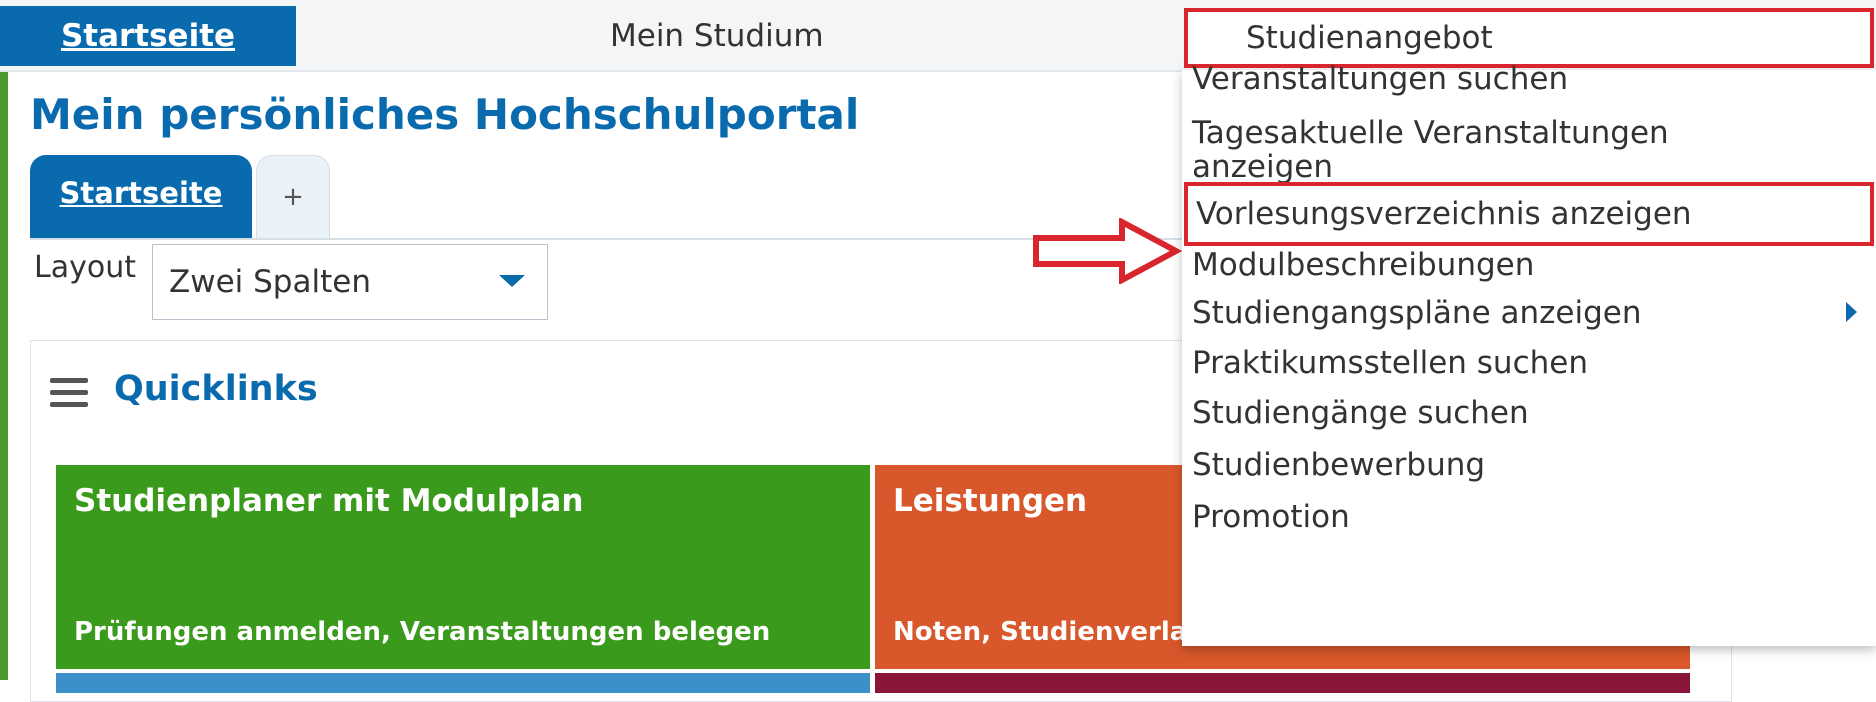 The image size is (1876, 702). What do you see at coordinates (1529, 38) in the screenshot?
I see `nav-study-offer: Studienangebot` at bounding box center [1529, 38].